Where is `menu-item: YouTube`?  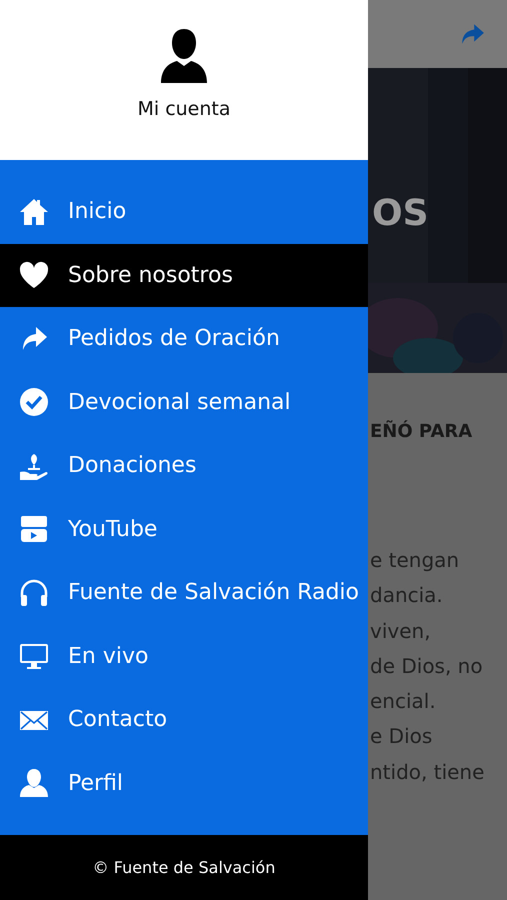
menu-item: YouTube is located at coordinates (184, 529).